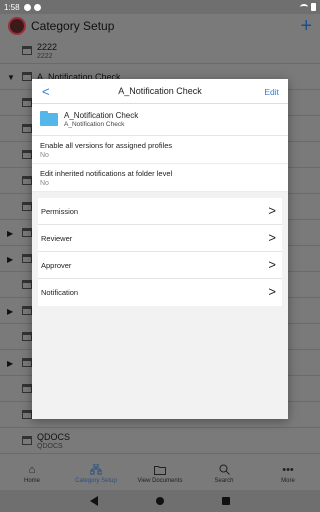  I want to click on system-back-icon, so click(94, 501).